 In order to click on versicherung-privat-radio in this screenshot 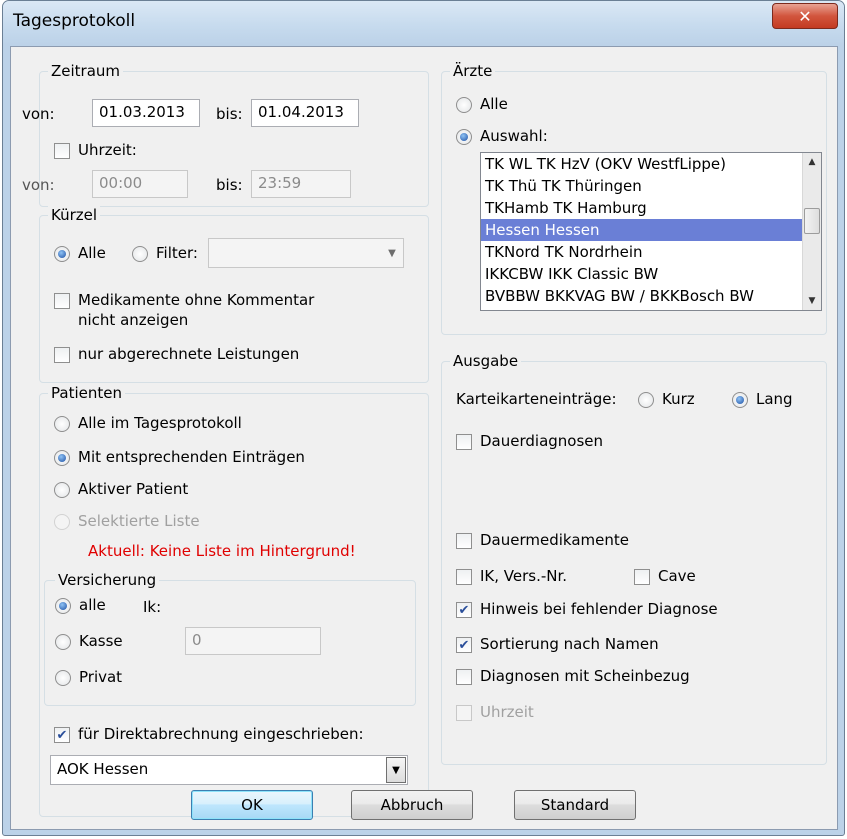, I will do `click(63, 678)`.